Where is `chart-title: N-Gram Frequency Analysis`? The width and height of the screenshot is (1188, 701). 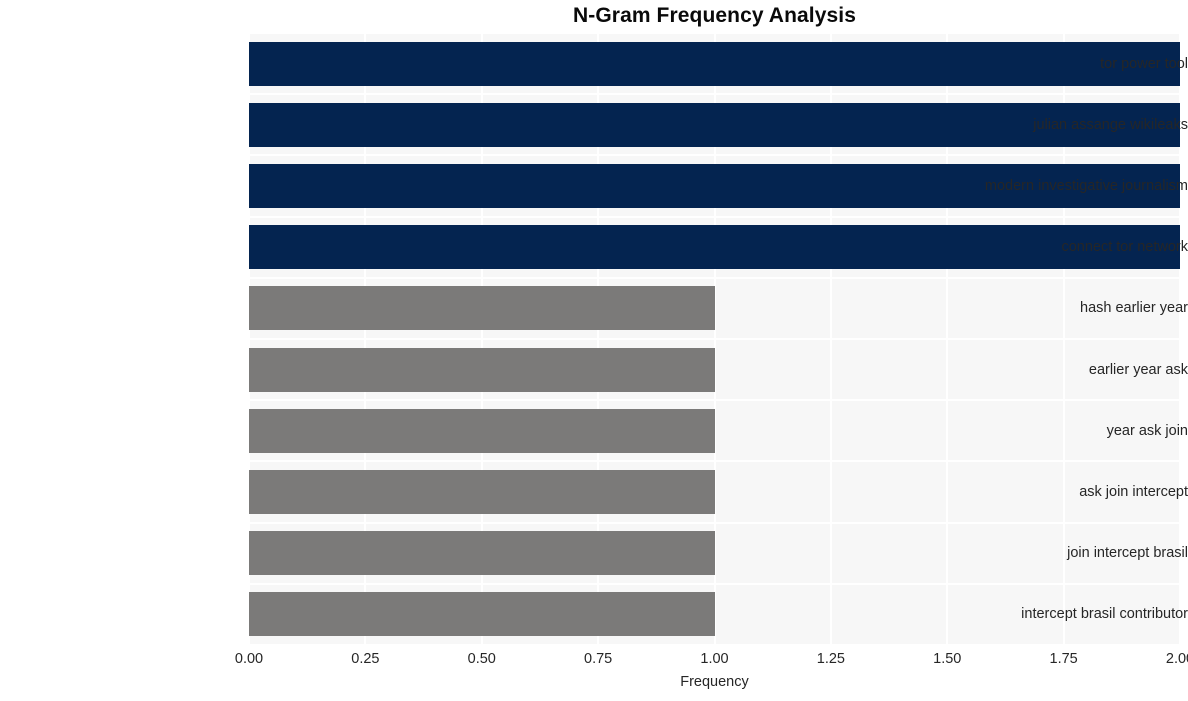 chart-title: N-Gram Frequency Analysis is located at coordinates (714, 15).